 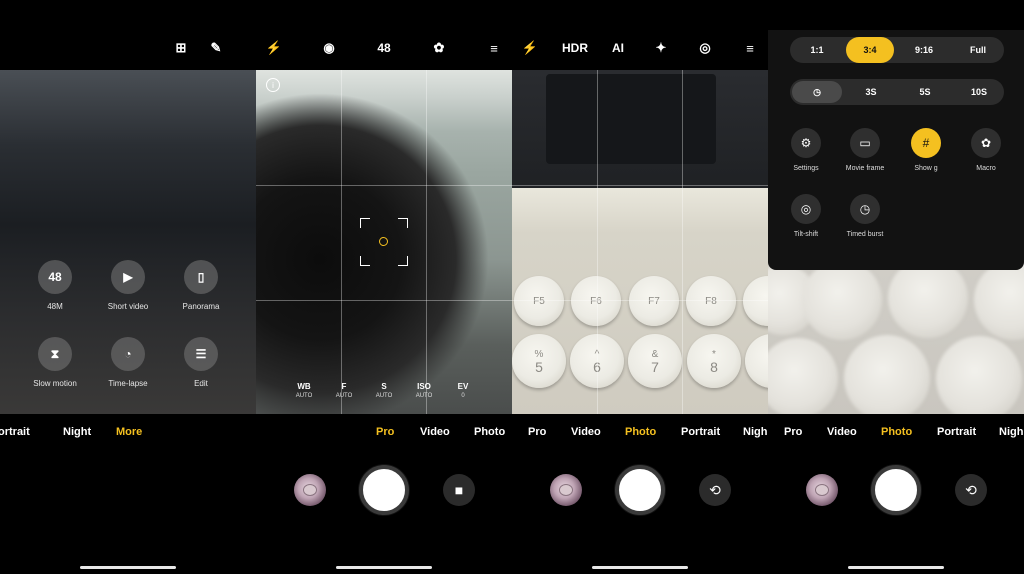 I want to click on show-gridlines-button: # Show g, so click(x=926, y=150).